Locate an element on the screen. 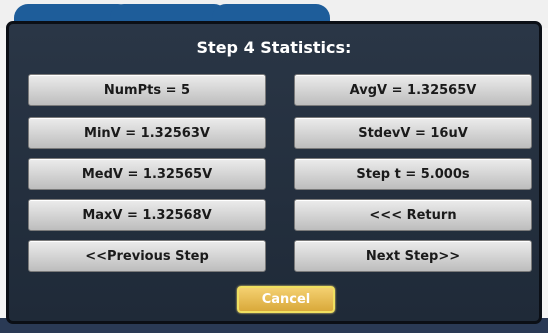 Image resolution: width=548 pixels, height=333 pixels. medv-button: MedV = 1.32565V is located at coordinates (147, 174).